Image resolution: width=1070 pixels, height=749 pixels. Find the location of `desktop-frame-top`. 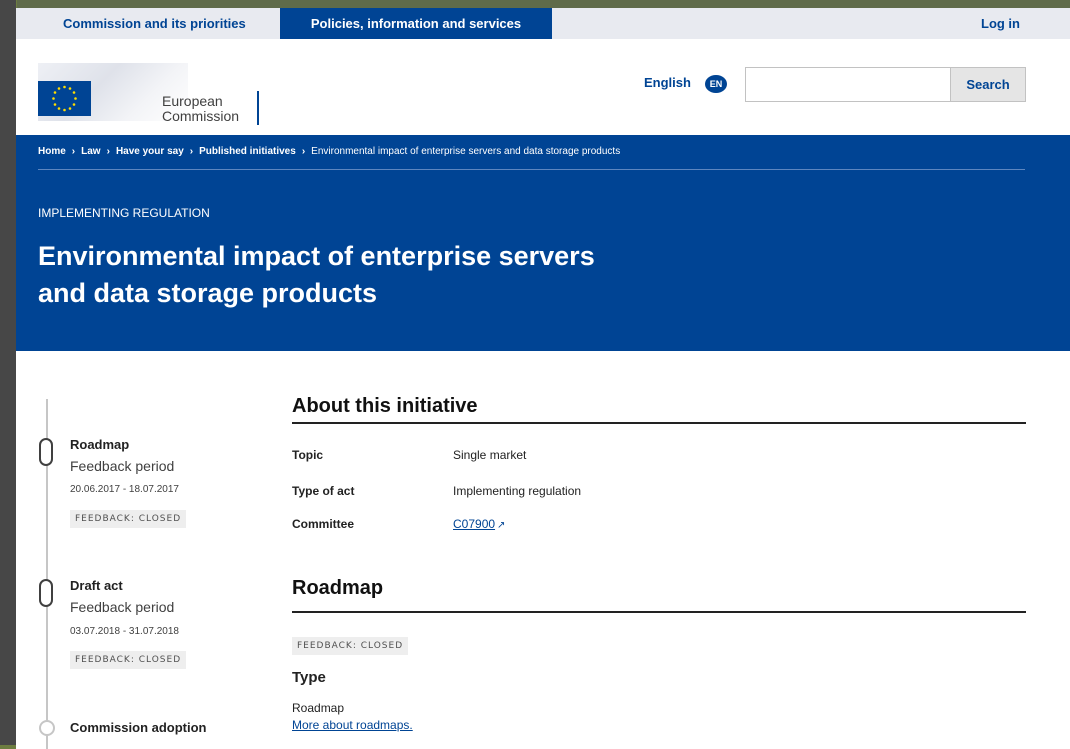

desktop-frame-top is located at coordinates (535, 4).